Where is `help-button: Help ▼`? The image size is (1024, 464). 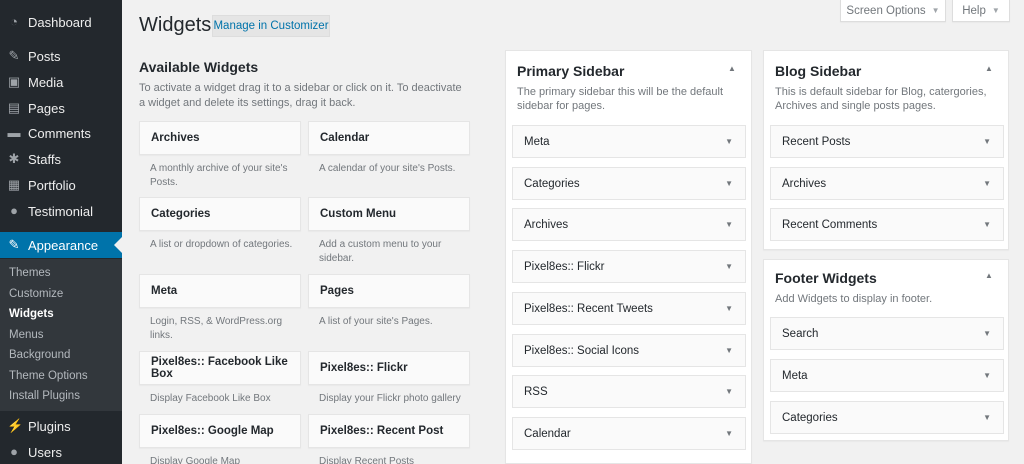 help-button: Help ▼ is located at coordinates (981, 11).